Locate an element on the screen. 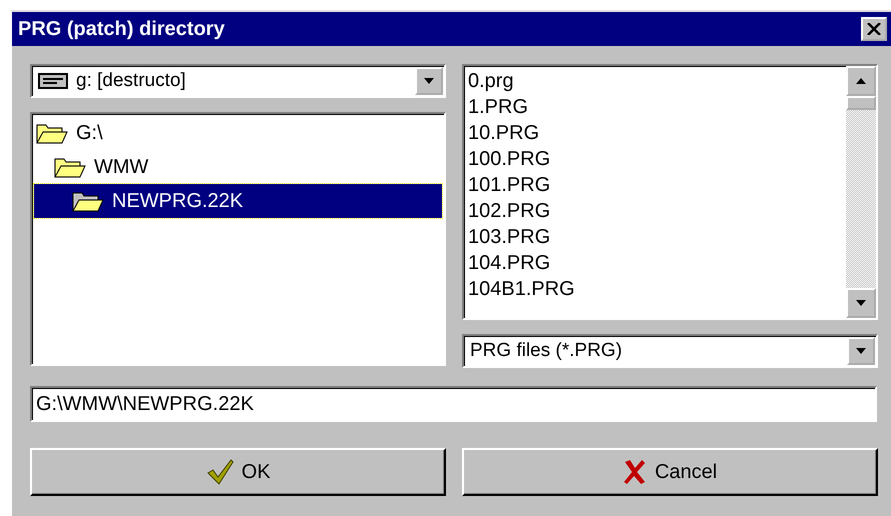  file-item: 100.PRG is located at coordinates (655, 159).